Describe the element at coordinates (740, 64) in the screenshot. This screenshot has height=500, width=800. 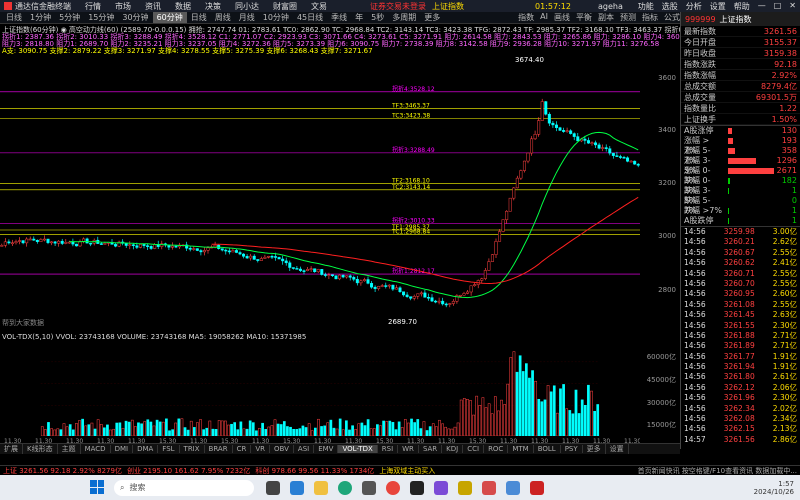
I see `quote-stat-row: 指数涨跌 92.18` at that location.